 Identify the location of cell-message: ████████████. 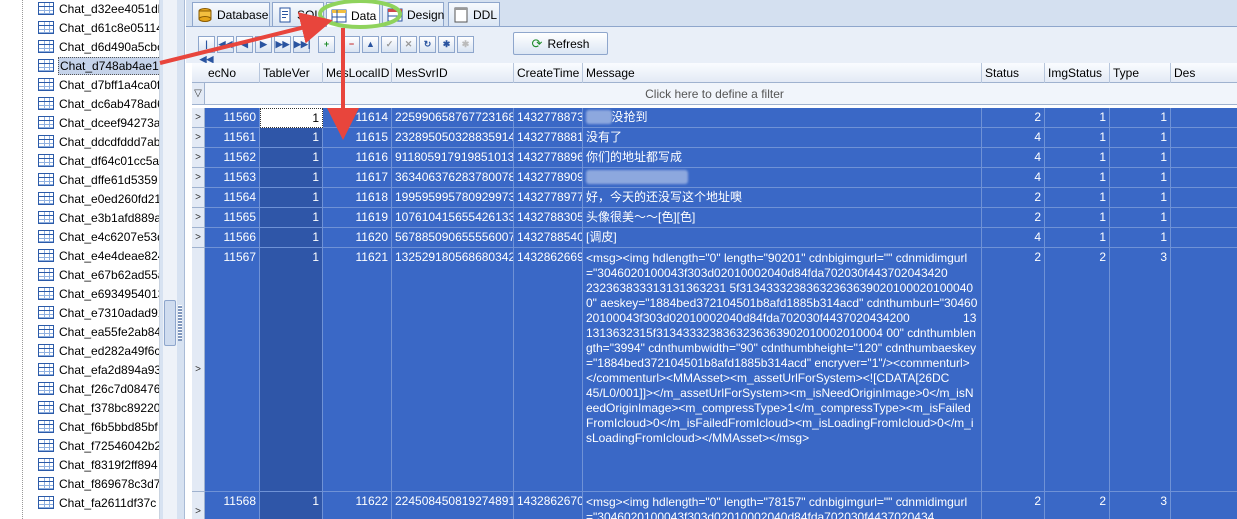
(782, 178).